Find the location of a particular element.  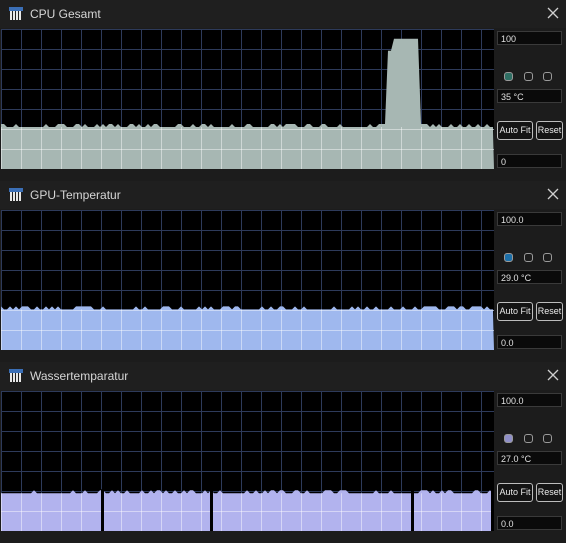

graph-controls: 100 35 °C Auto Fit Reset 0 is located at coordinates (531, 102).